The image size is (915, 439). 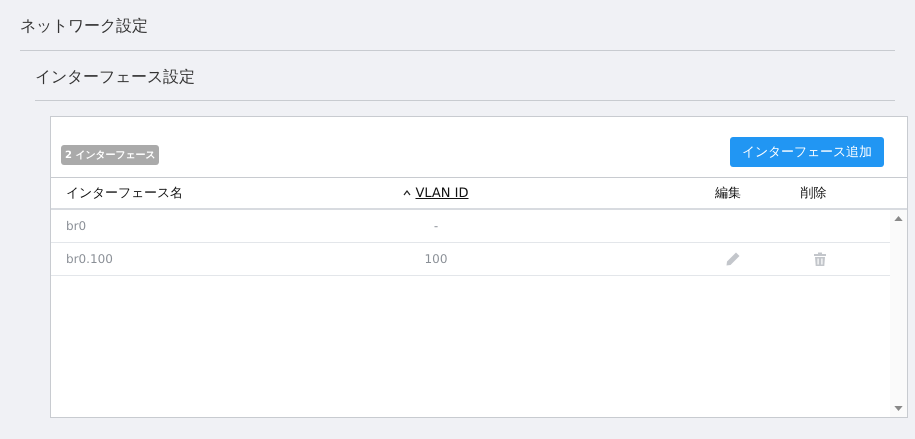 I want to click on pencil-icon, so click(x=733, y=259).